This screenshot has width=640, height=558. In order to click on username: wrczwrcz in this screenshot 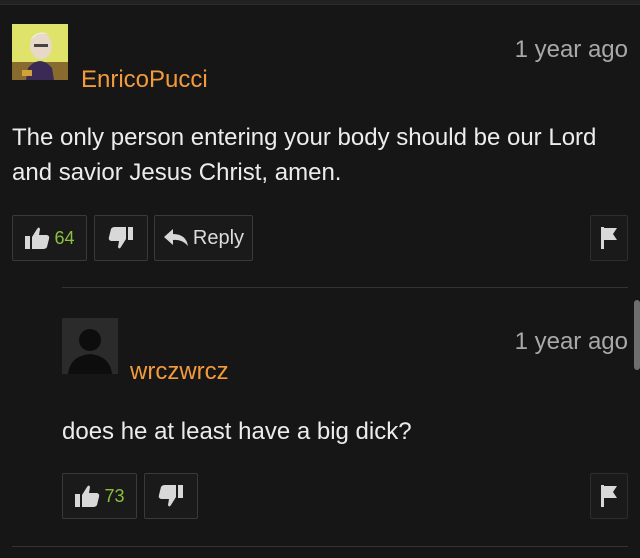, I will do `click(179, 372)`.